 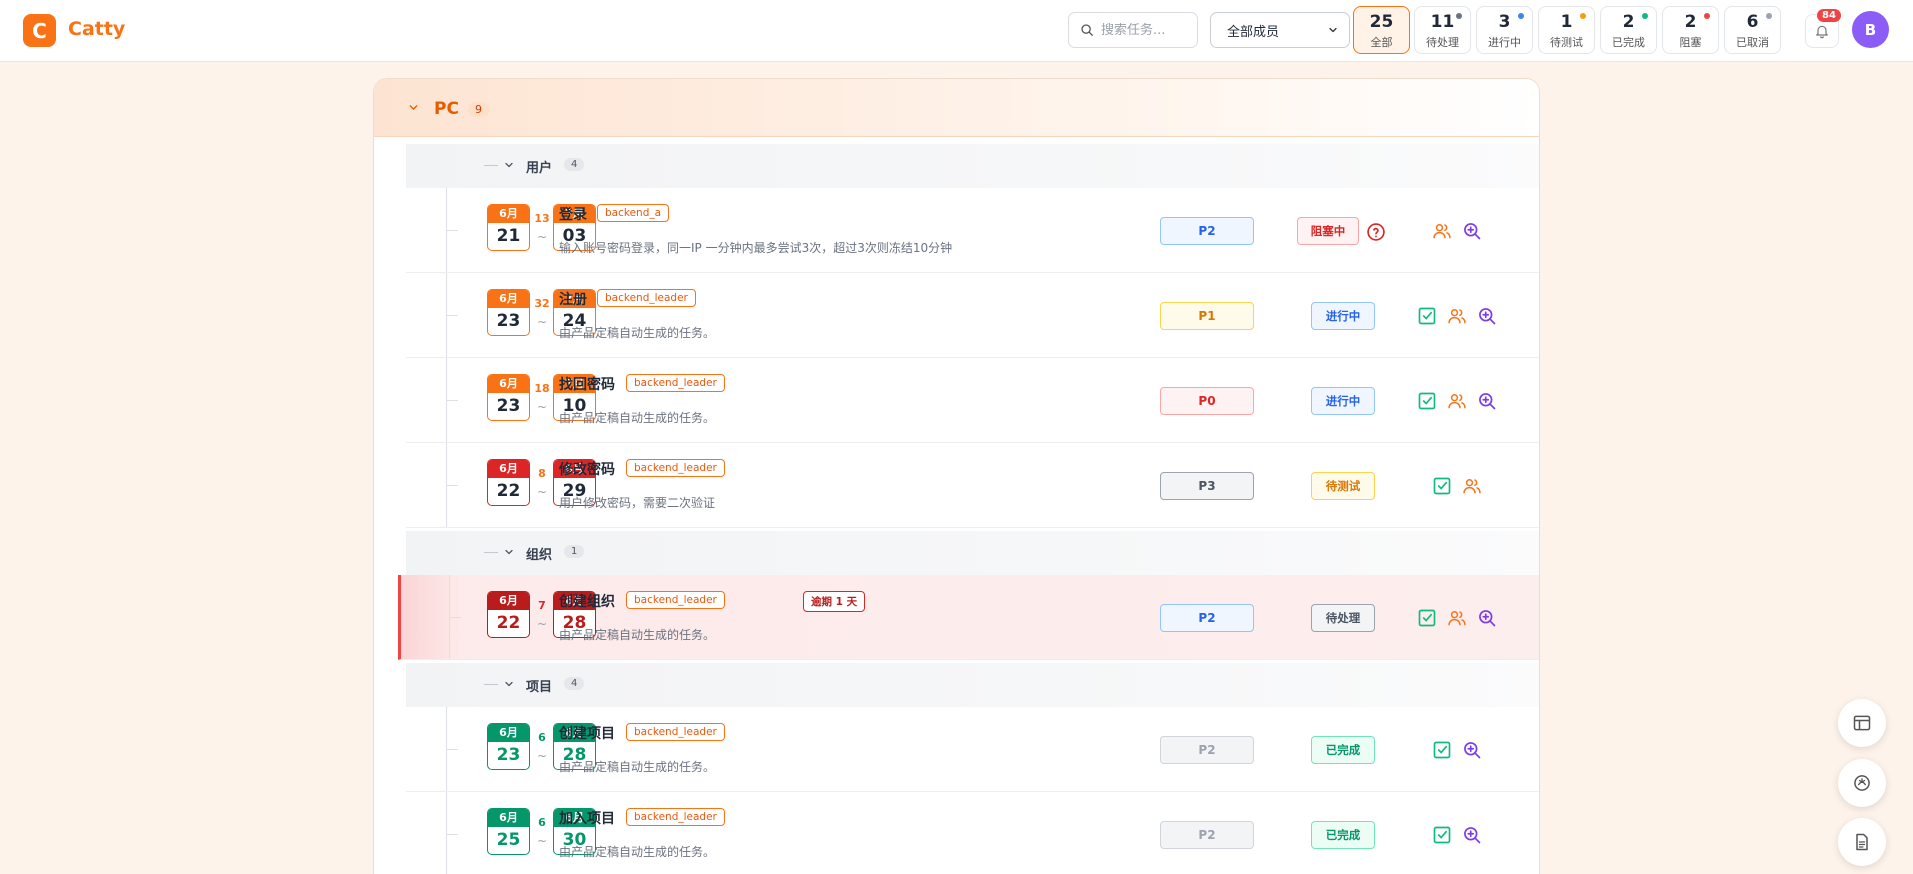 I want to click on status-badge: 待测试, so click(x=1343, y=486).